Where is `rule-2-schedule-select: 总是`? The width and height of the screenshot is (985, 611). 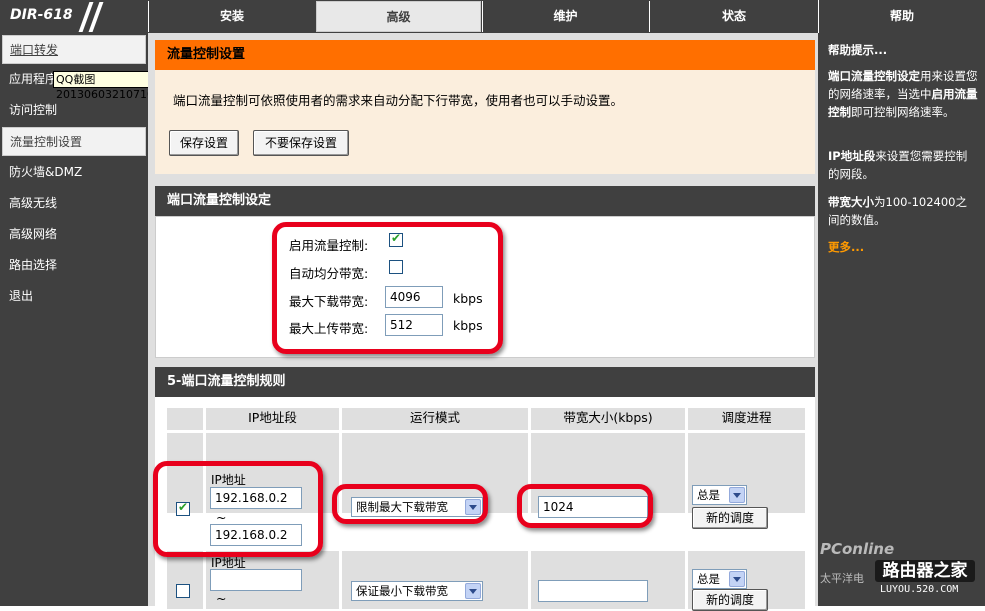
rule-2-schedule-select: 总是 is located at coordinates (719, 579).